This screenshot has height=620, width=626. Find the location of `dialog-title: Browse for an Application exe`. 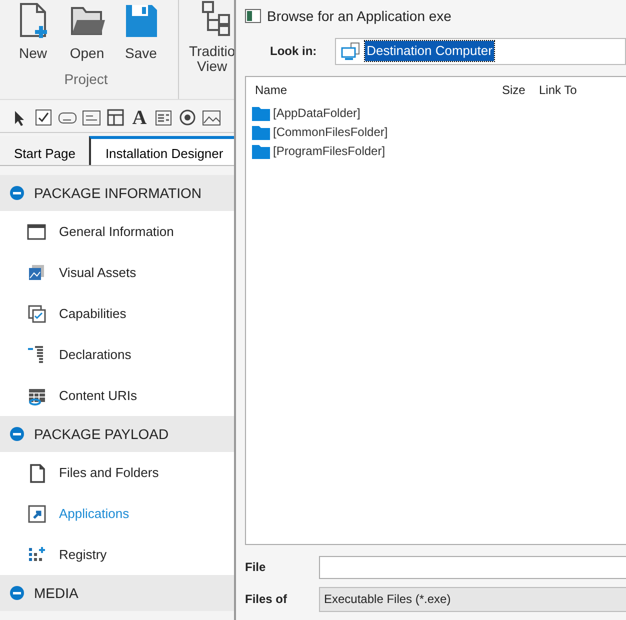

dialog-title: Browse for an Application exe is located at coordinates (359, 16).